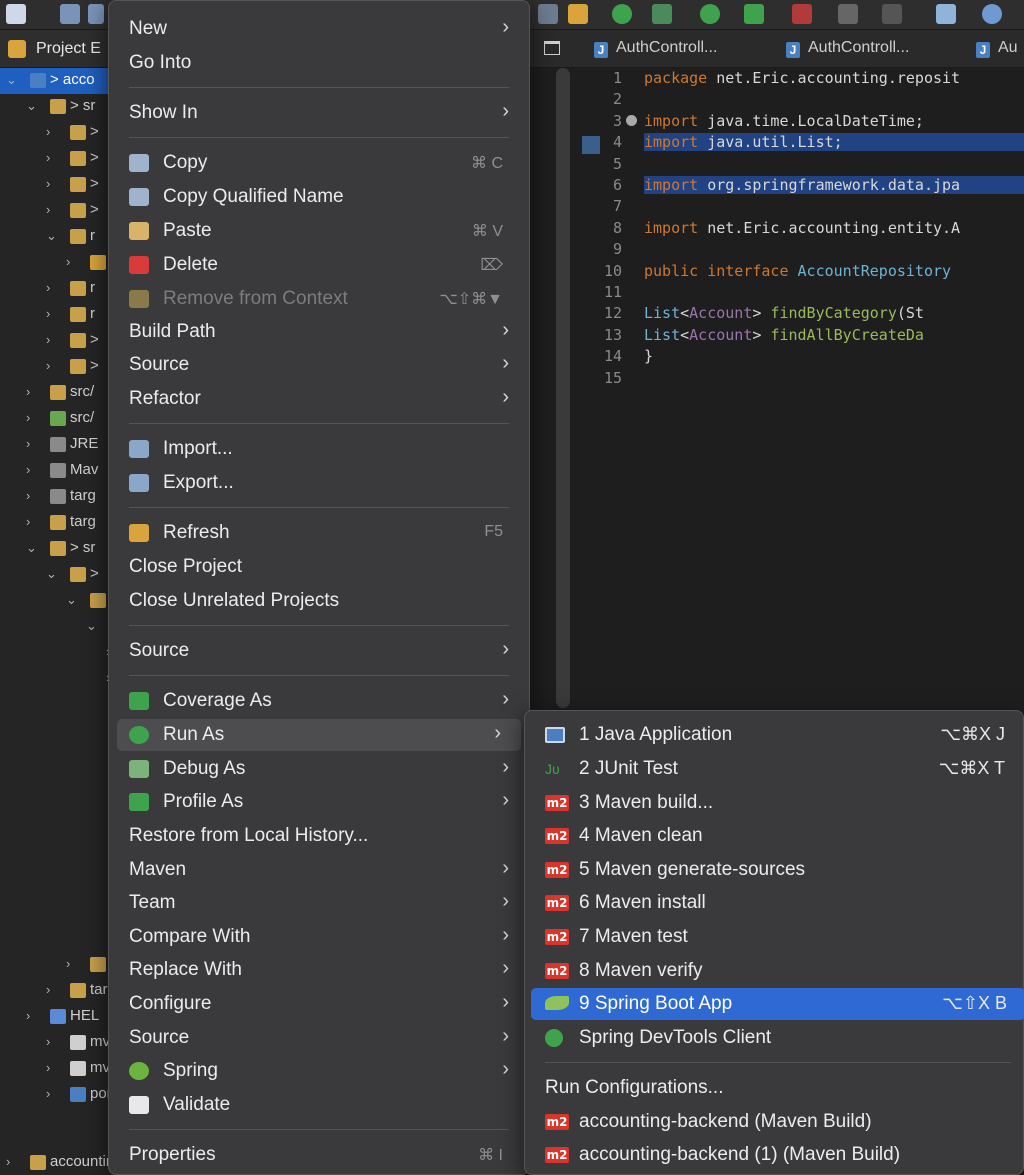  What do you see at coordinates (55, 965) in the screenshot?
I see `tree-item: ›t` at bounding box center [55, 965].